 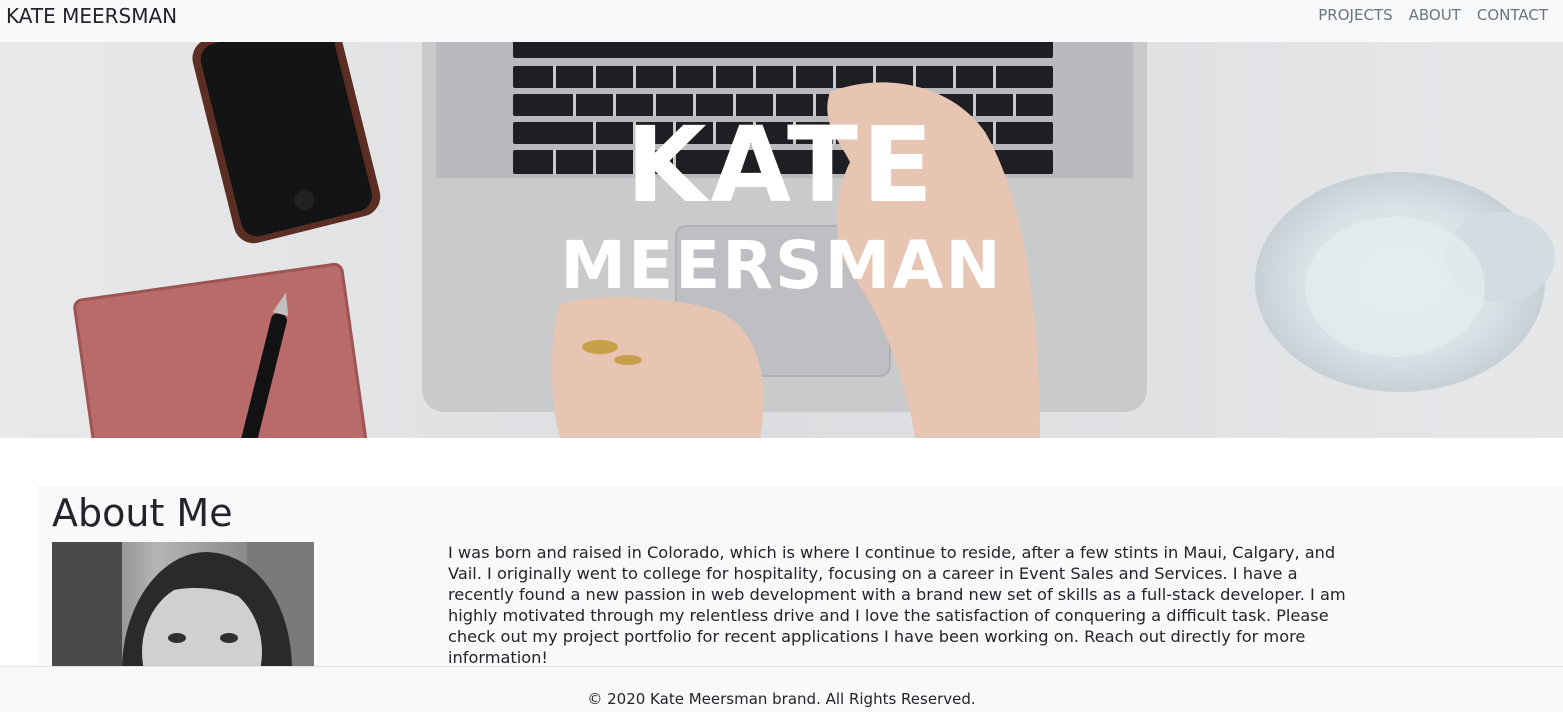 What do you see at coordinates (781, 21) in the screenshot?
I see `navbar: KATE MEERSMAN PROJECTS ABOUT CONTACT` at bounding box center [781, 21].